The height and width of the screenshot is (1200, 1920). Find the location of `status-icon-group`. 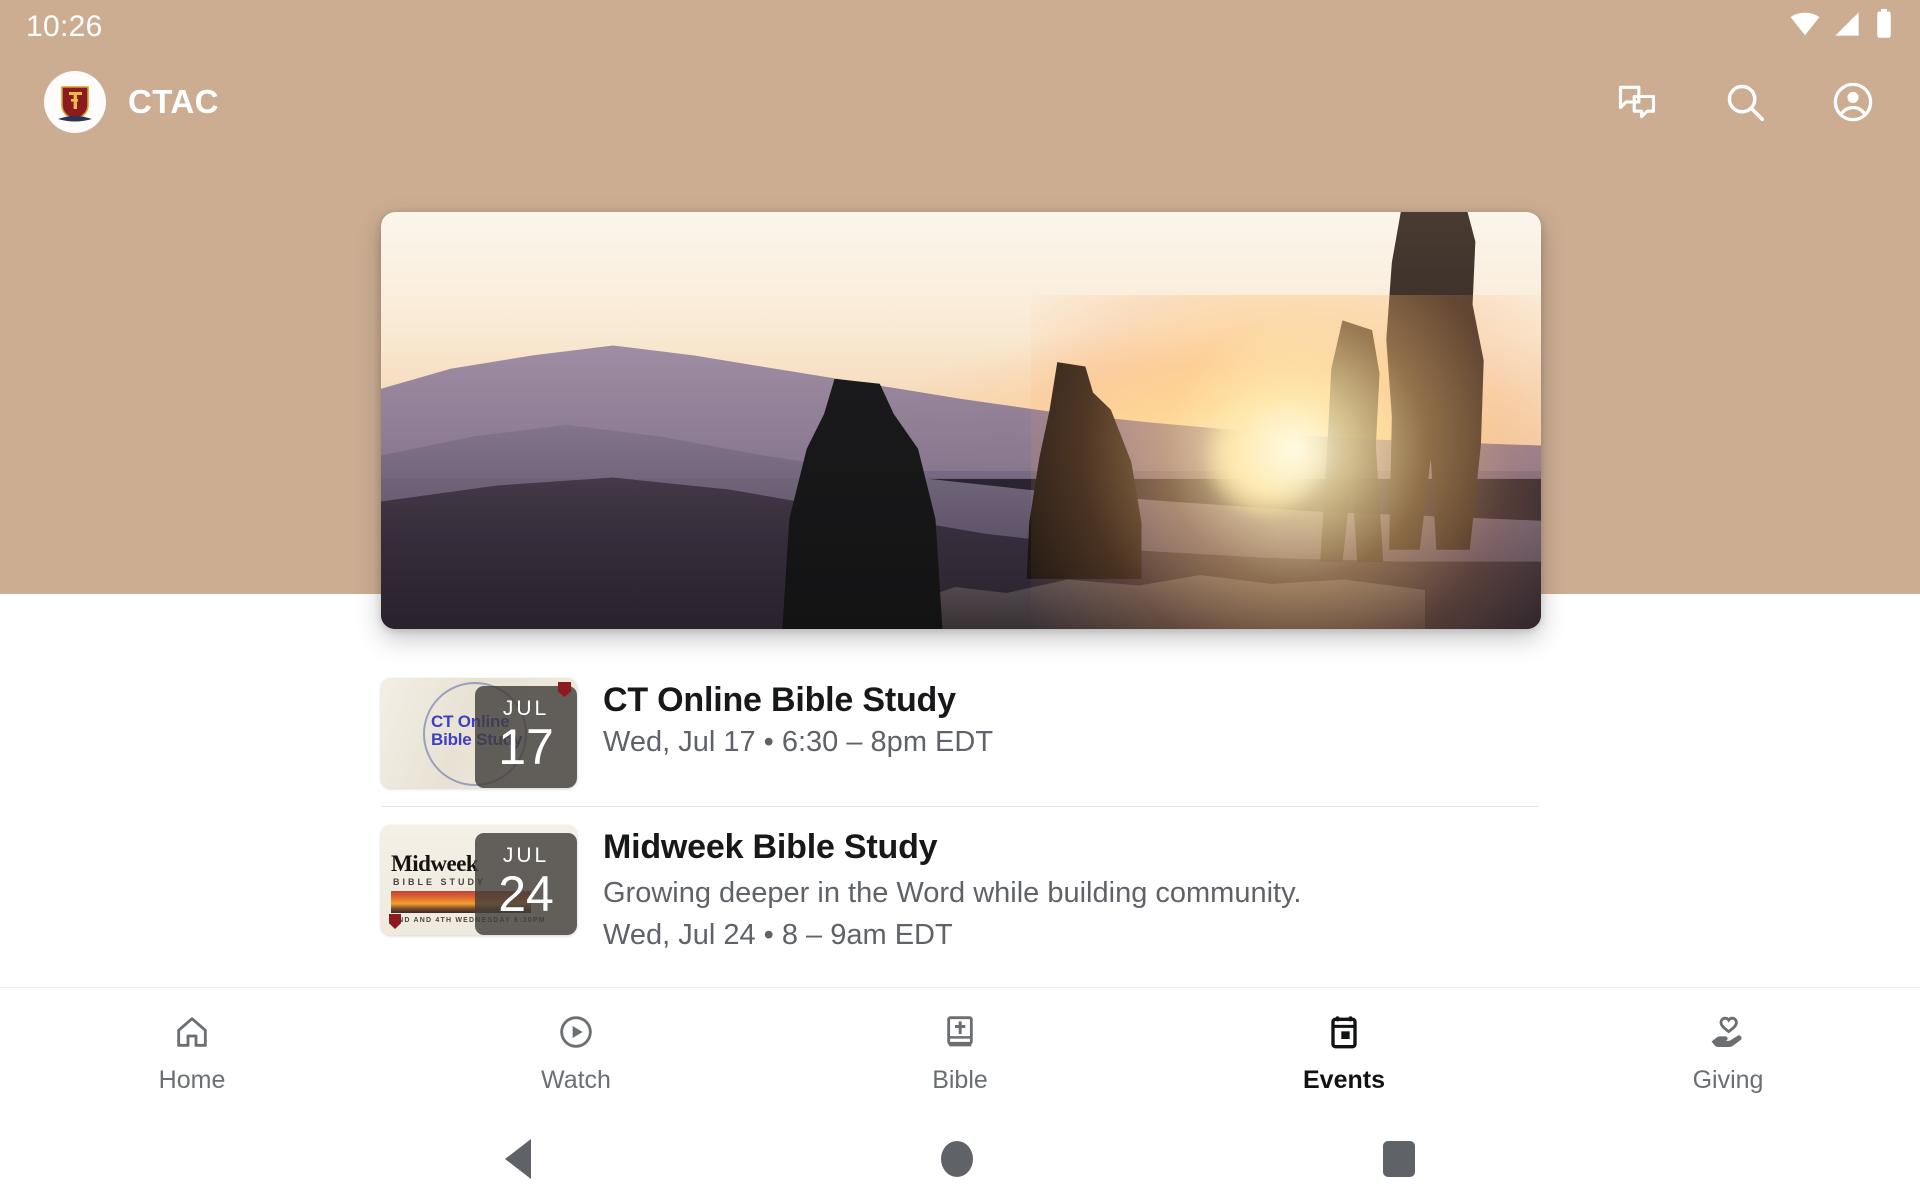

status-icon-group is located at coordinates (1842, 26).